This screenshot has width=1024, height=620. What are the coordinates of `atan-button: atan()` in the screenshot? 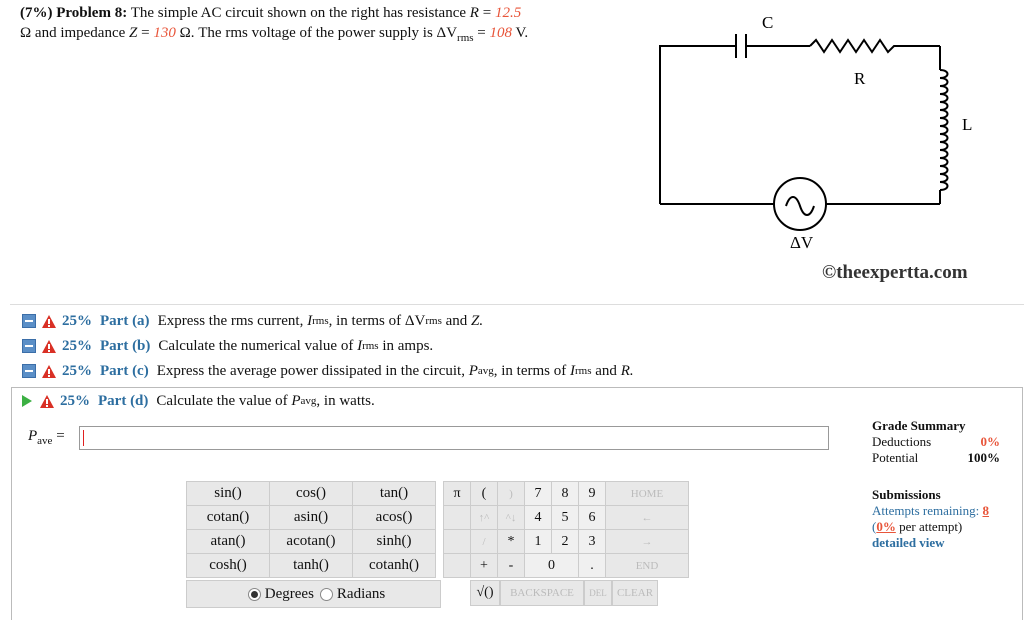 It's located at (228, 541).